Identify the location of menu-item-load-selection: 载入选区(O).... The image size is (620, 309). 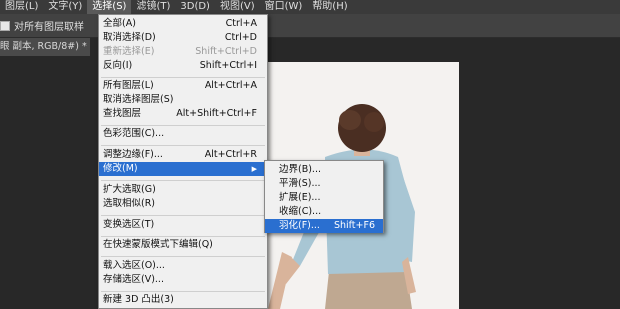
(183, 266).